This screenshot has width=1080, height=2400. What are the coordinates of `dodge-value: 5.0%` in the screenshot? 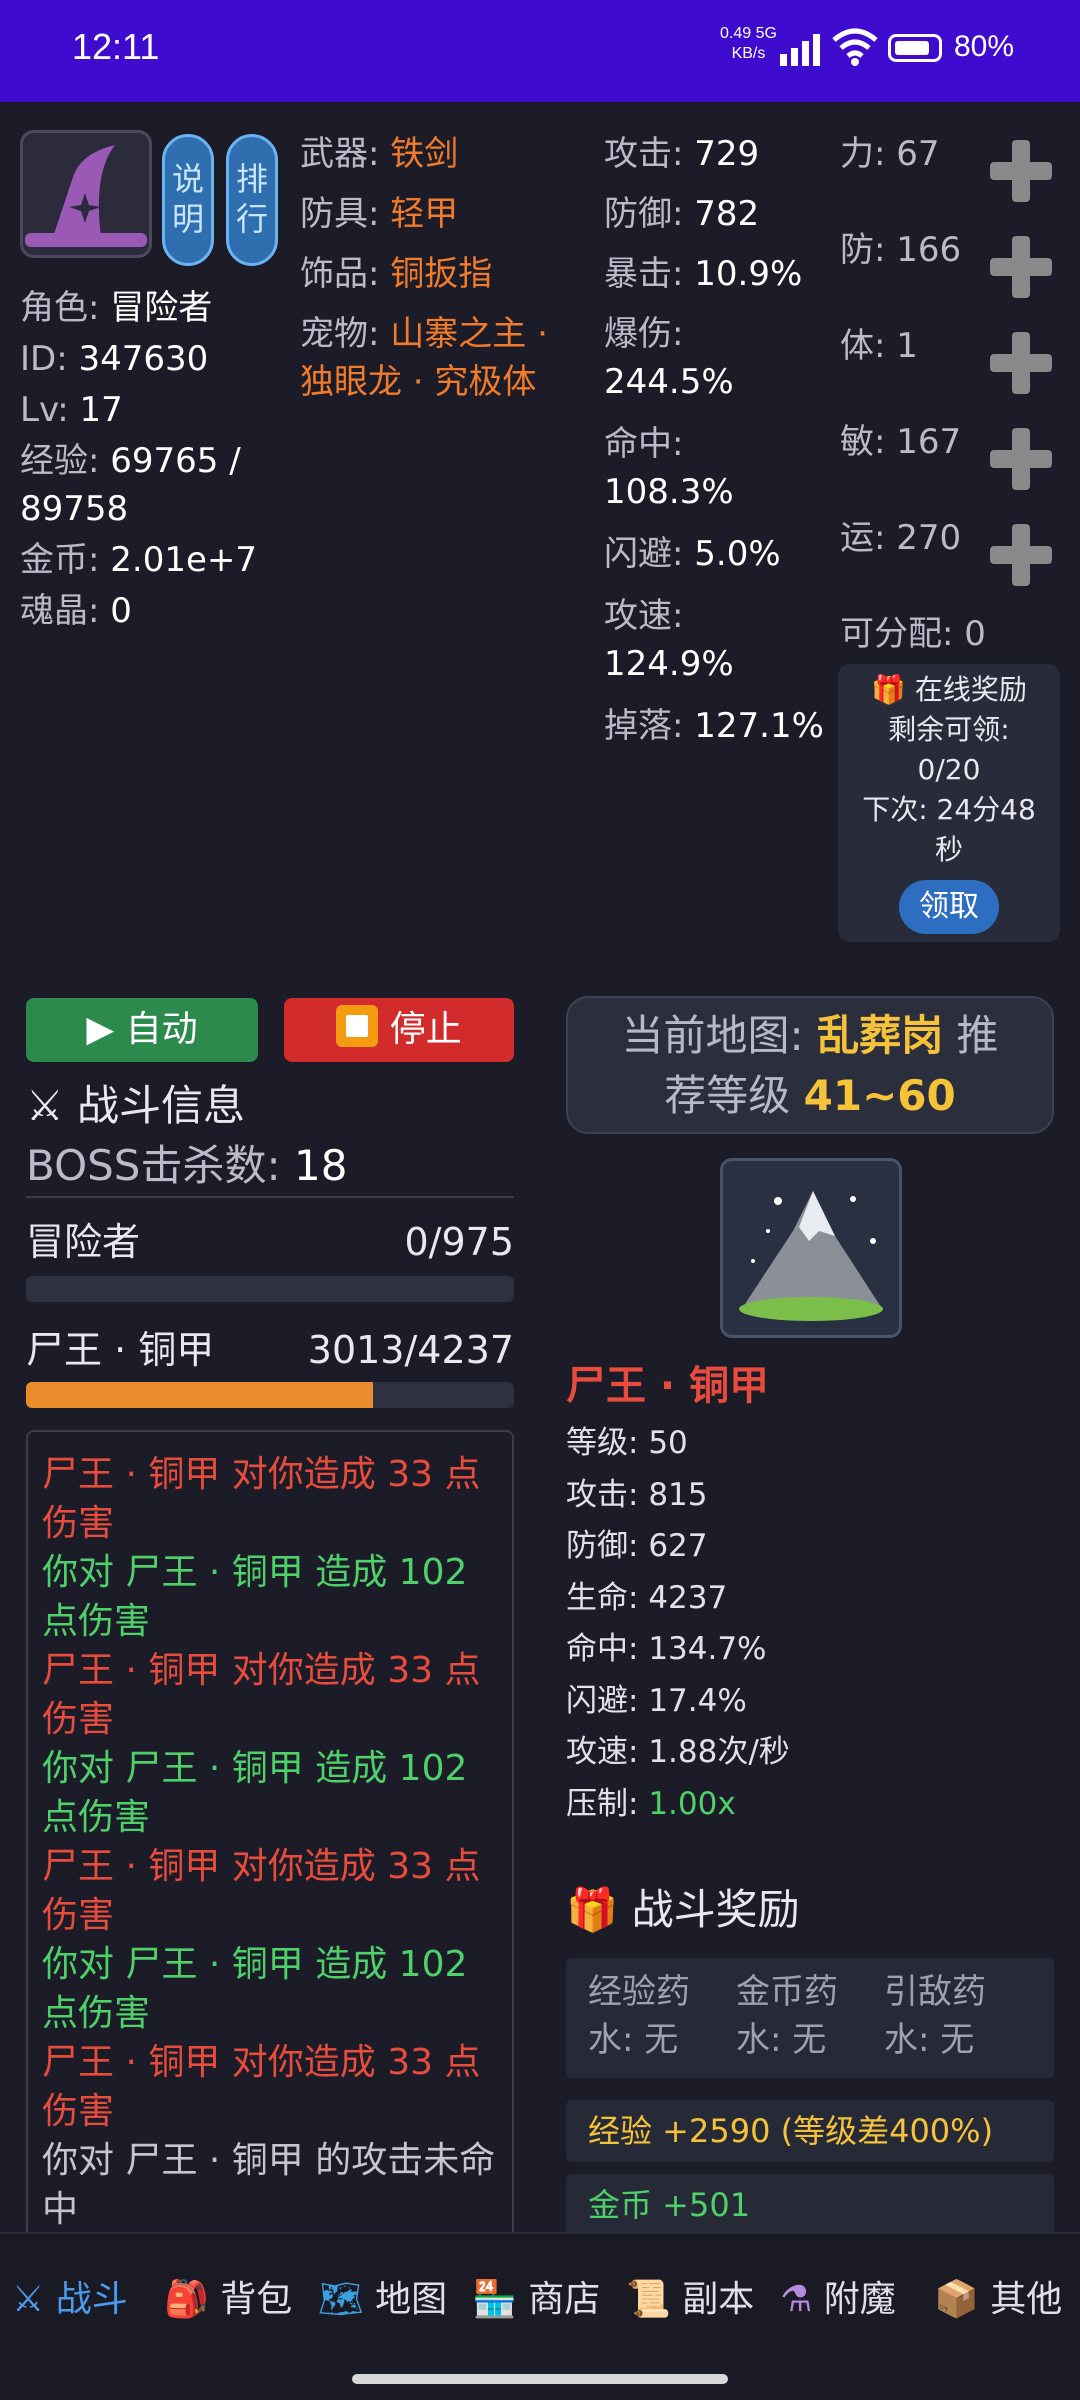 It's located at (737, 554).